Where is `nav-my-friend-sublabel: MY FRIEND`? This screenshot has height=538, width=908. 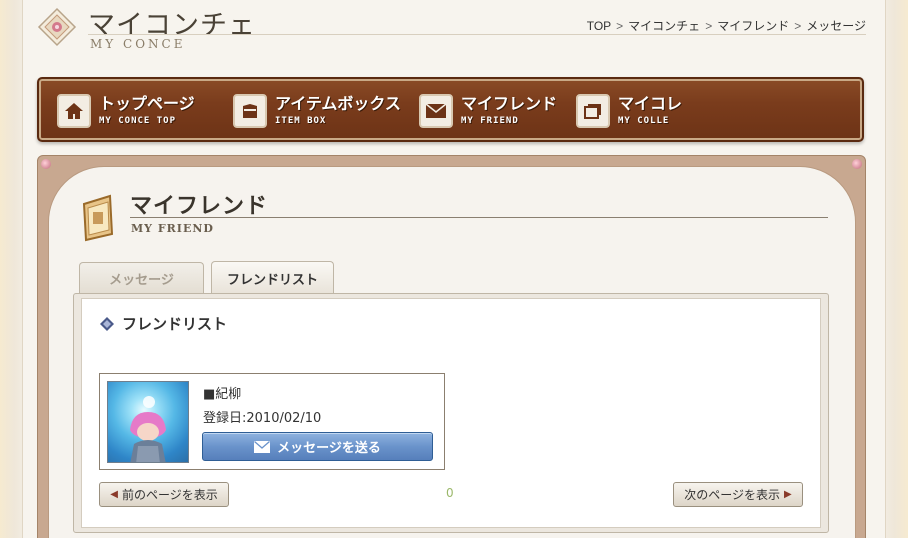 nav-my-friend-sublabel: MY FRIEND is located at coordinates (490, 121).